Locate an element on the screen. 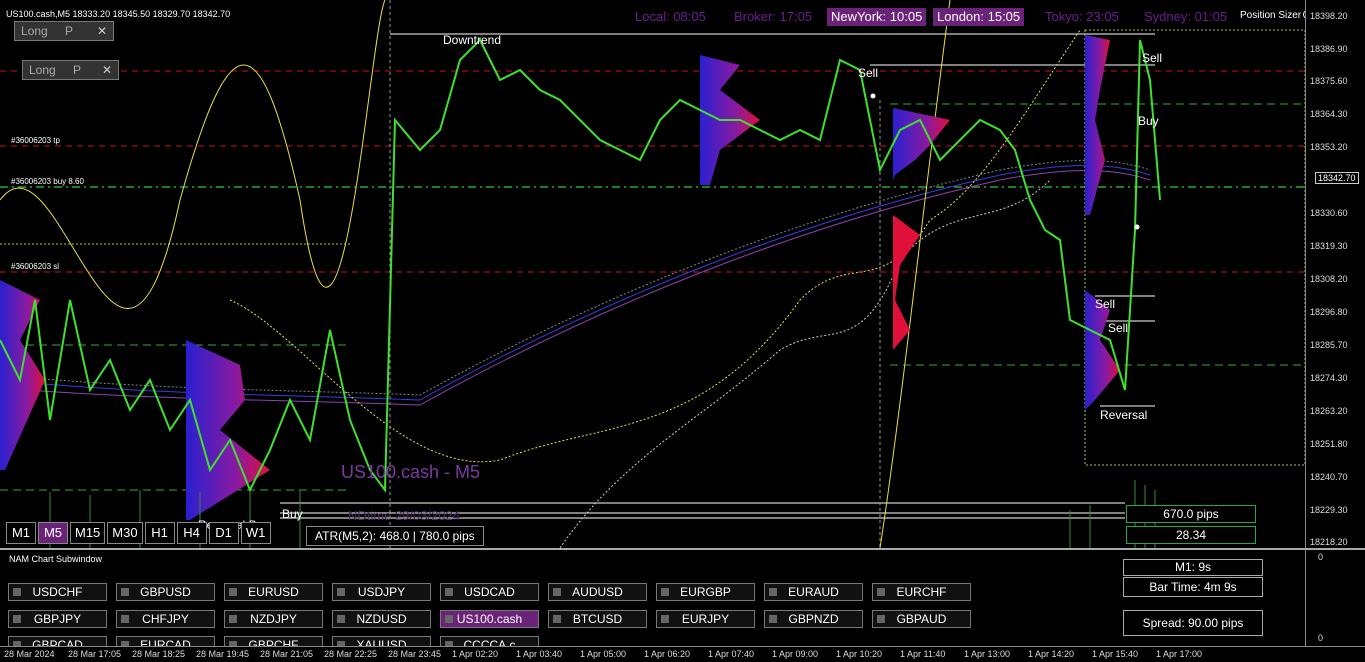 This screenshot has height=662, width=1365. symbol-button-gbpusd: GBPUSD is located at coordinates (165, 592).